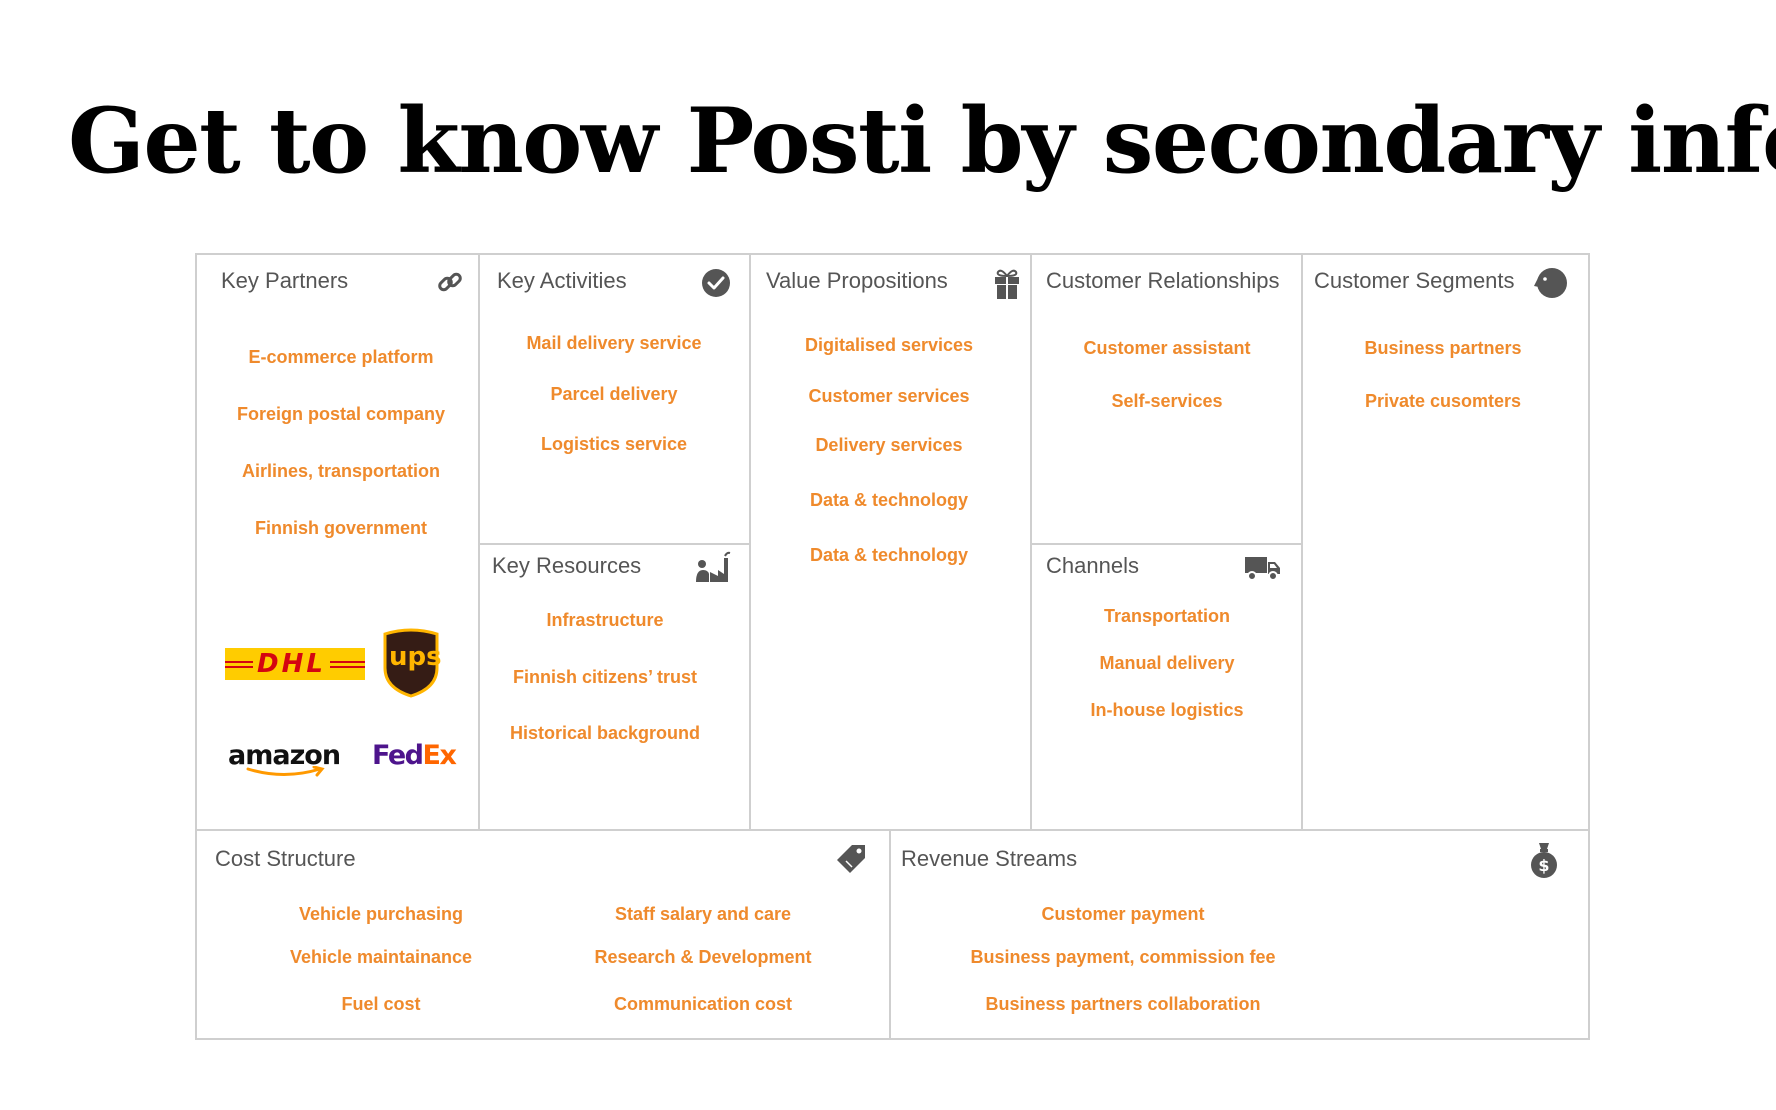  Describe the element at coordinates (614, 394) in the screenshot. I see `key-activities-item: Parcel delivery` at that location.